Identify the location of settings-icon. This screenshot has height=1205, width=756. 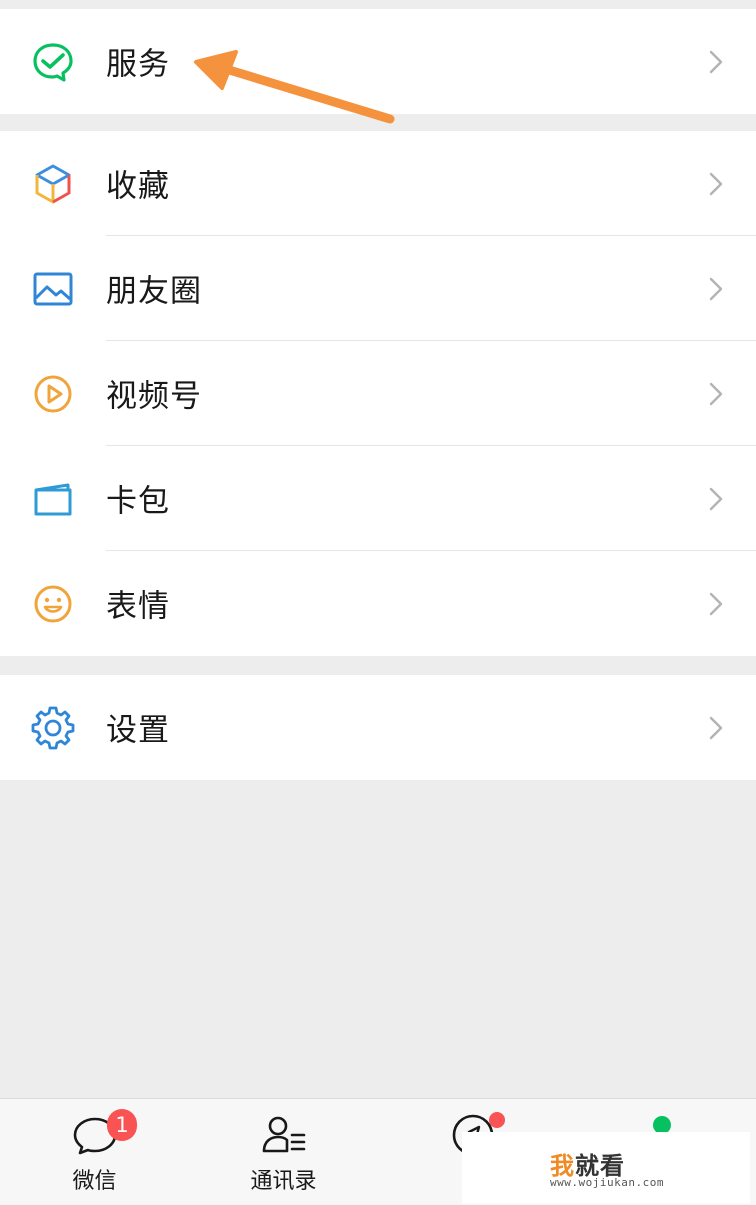
(53, 728).